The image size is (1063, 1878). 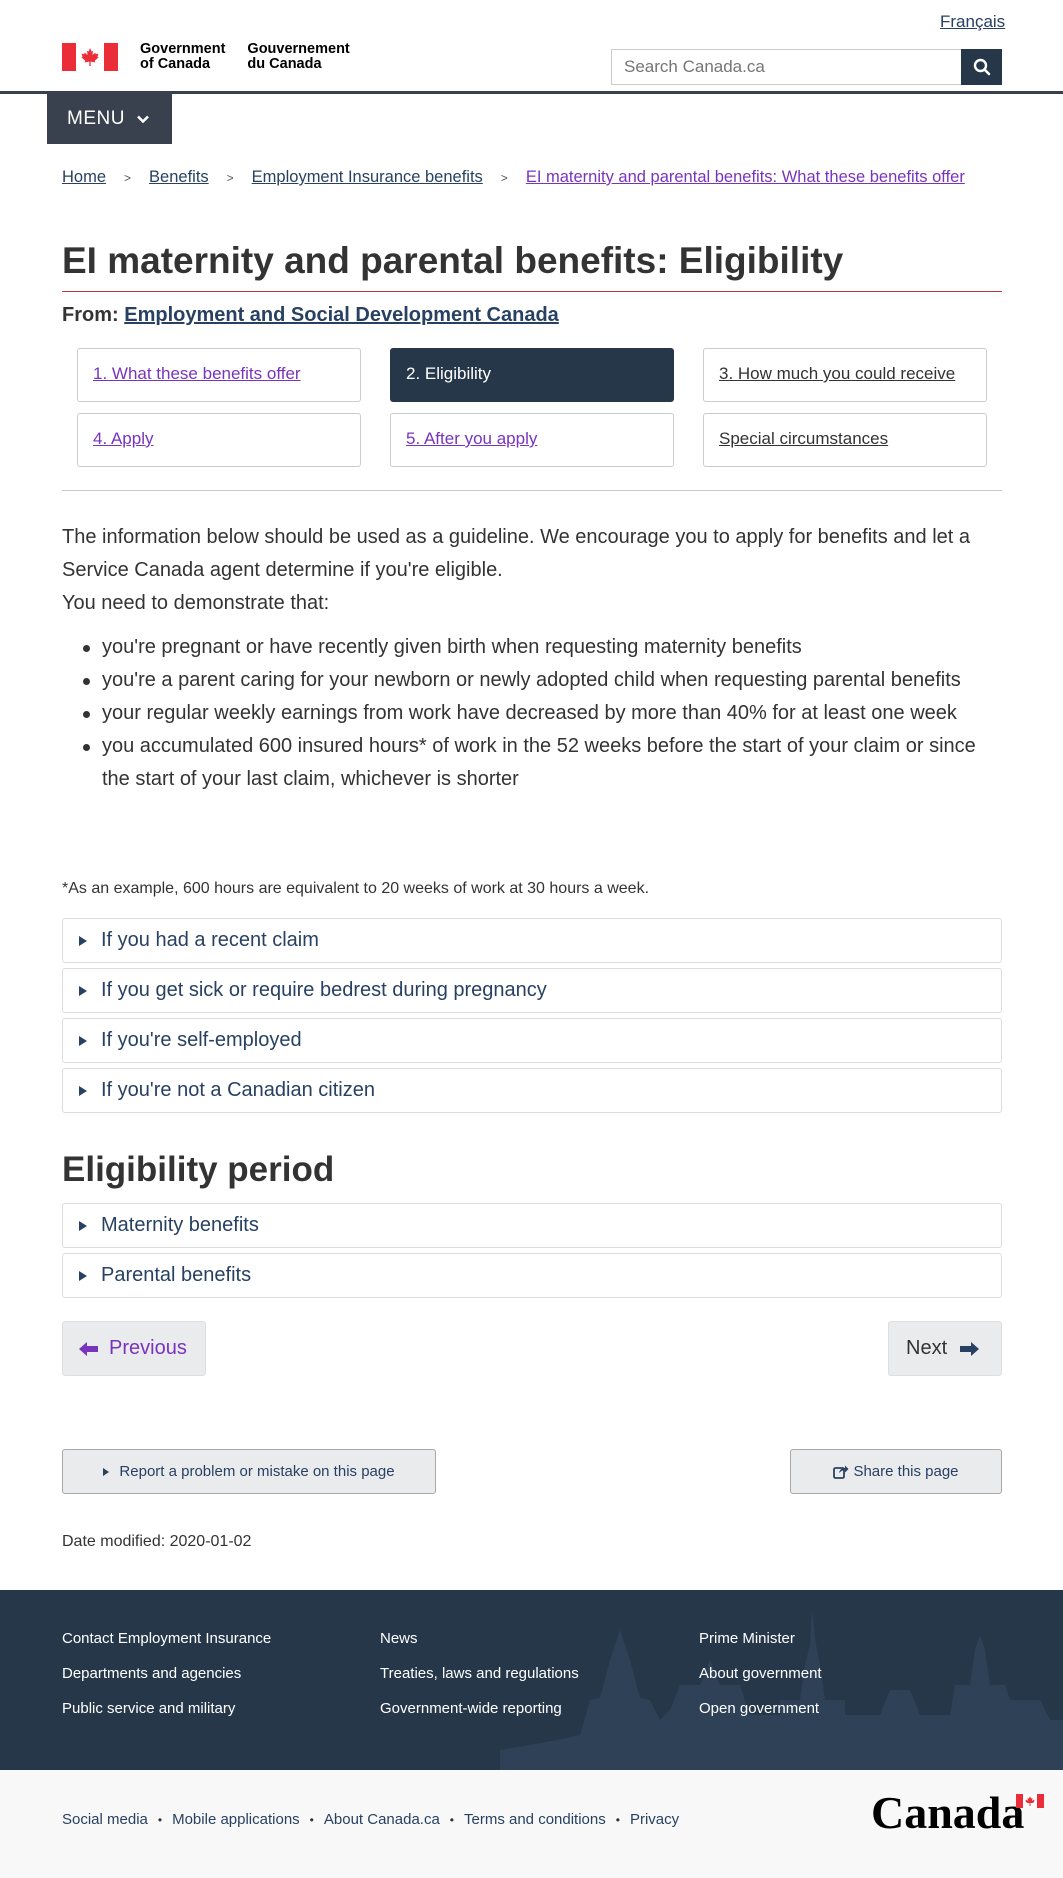 I want to click on search-input, so click(x=786, y=67).